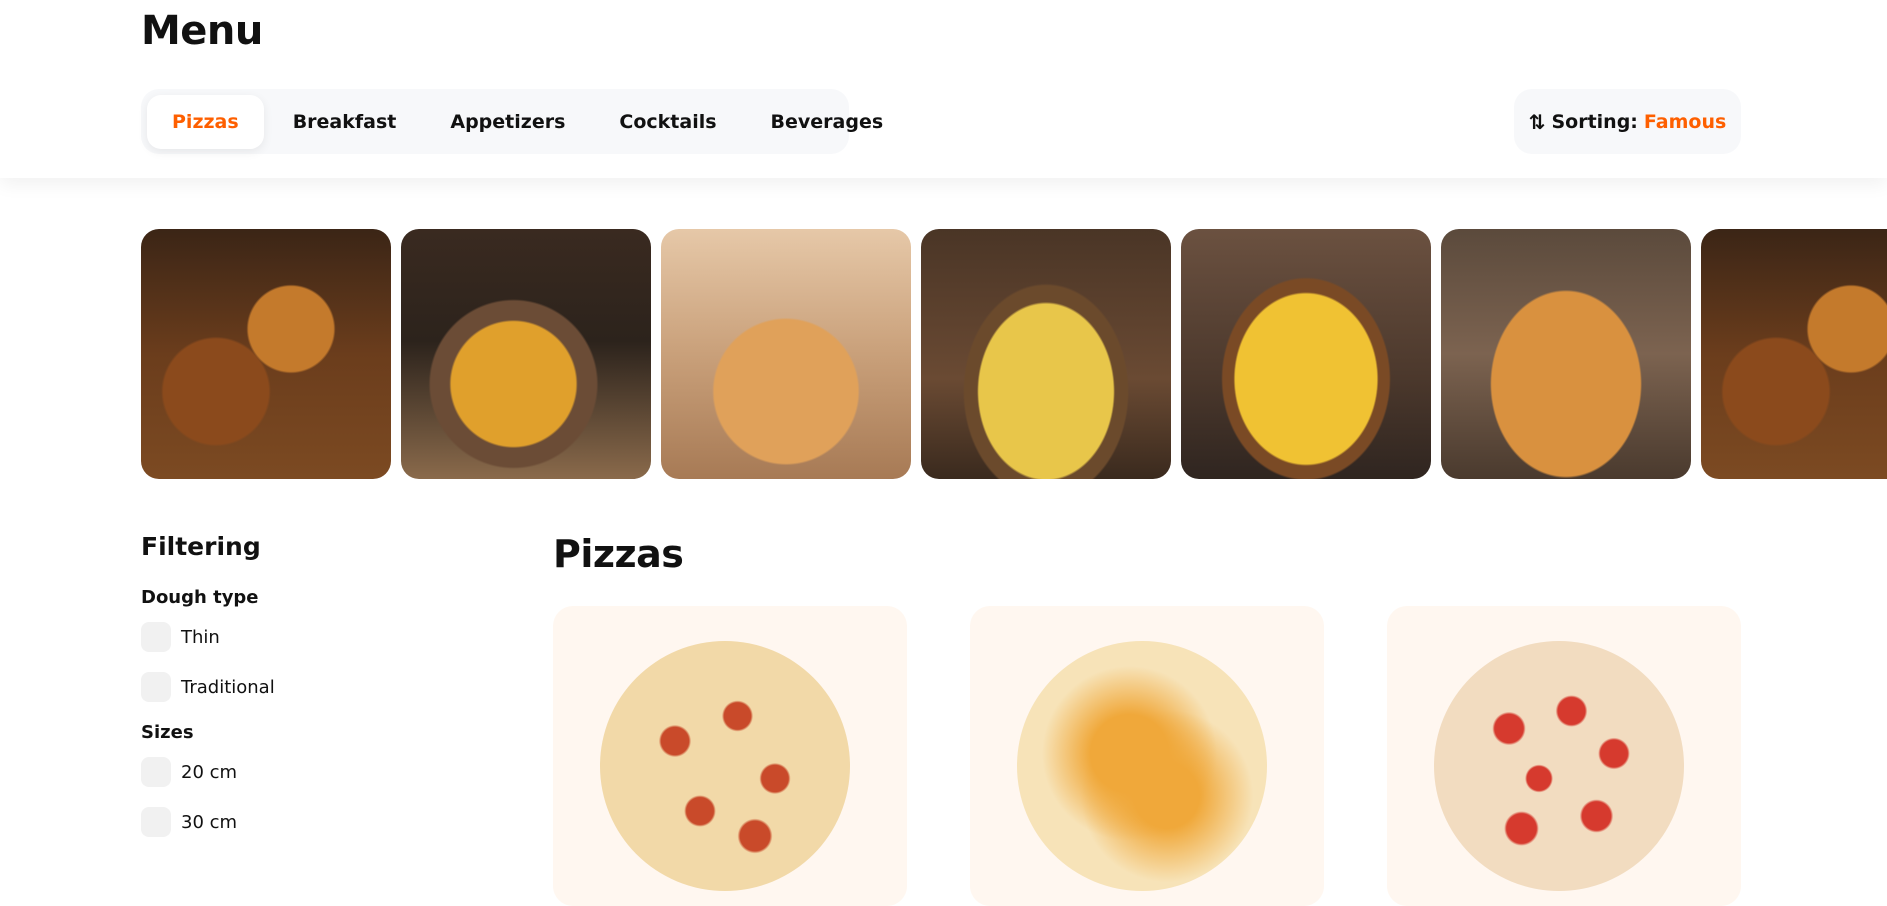 The width and height of the screenshot is (1887, 906). What do you see at coordinates (291, 637) in the screenshot?
I see `filter-option-thin: Thin` at bounding box center [291, 637].